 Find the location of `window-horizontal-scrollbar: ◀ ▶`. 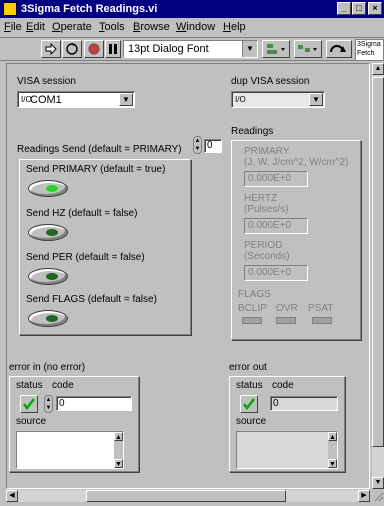

window-horizontal-scrollbar: ◀ ▶ is located at coordinates (188, 496).